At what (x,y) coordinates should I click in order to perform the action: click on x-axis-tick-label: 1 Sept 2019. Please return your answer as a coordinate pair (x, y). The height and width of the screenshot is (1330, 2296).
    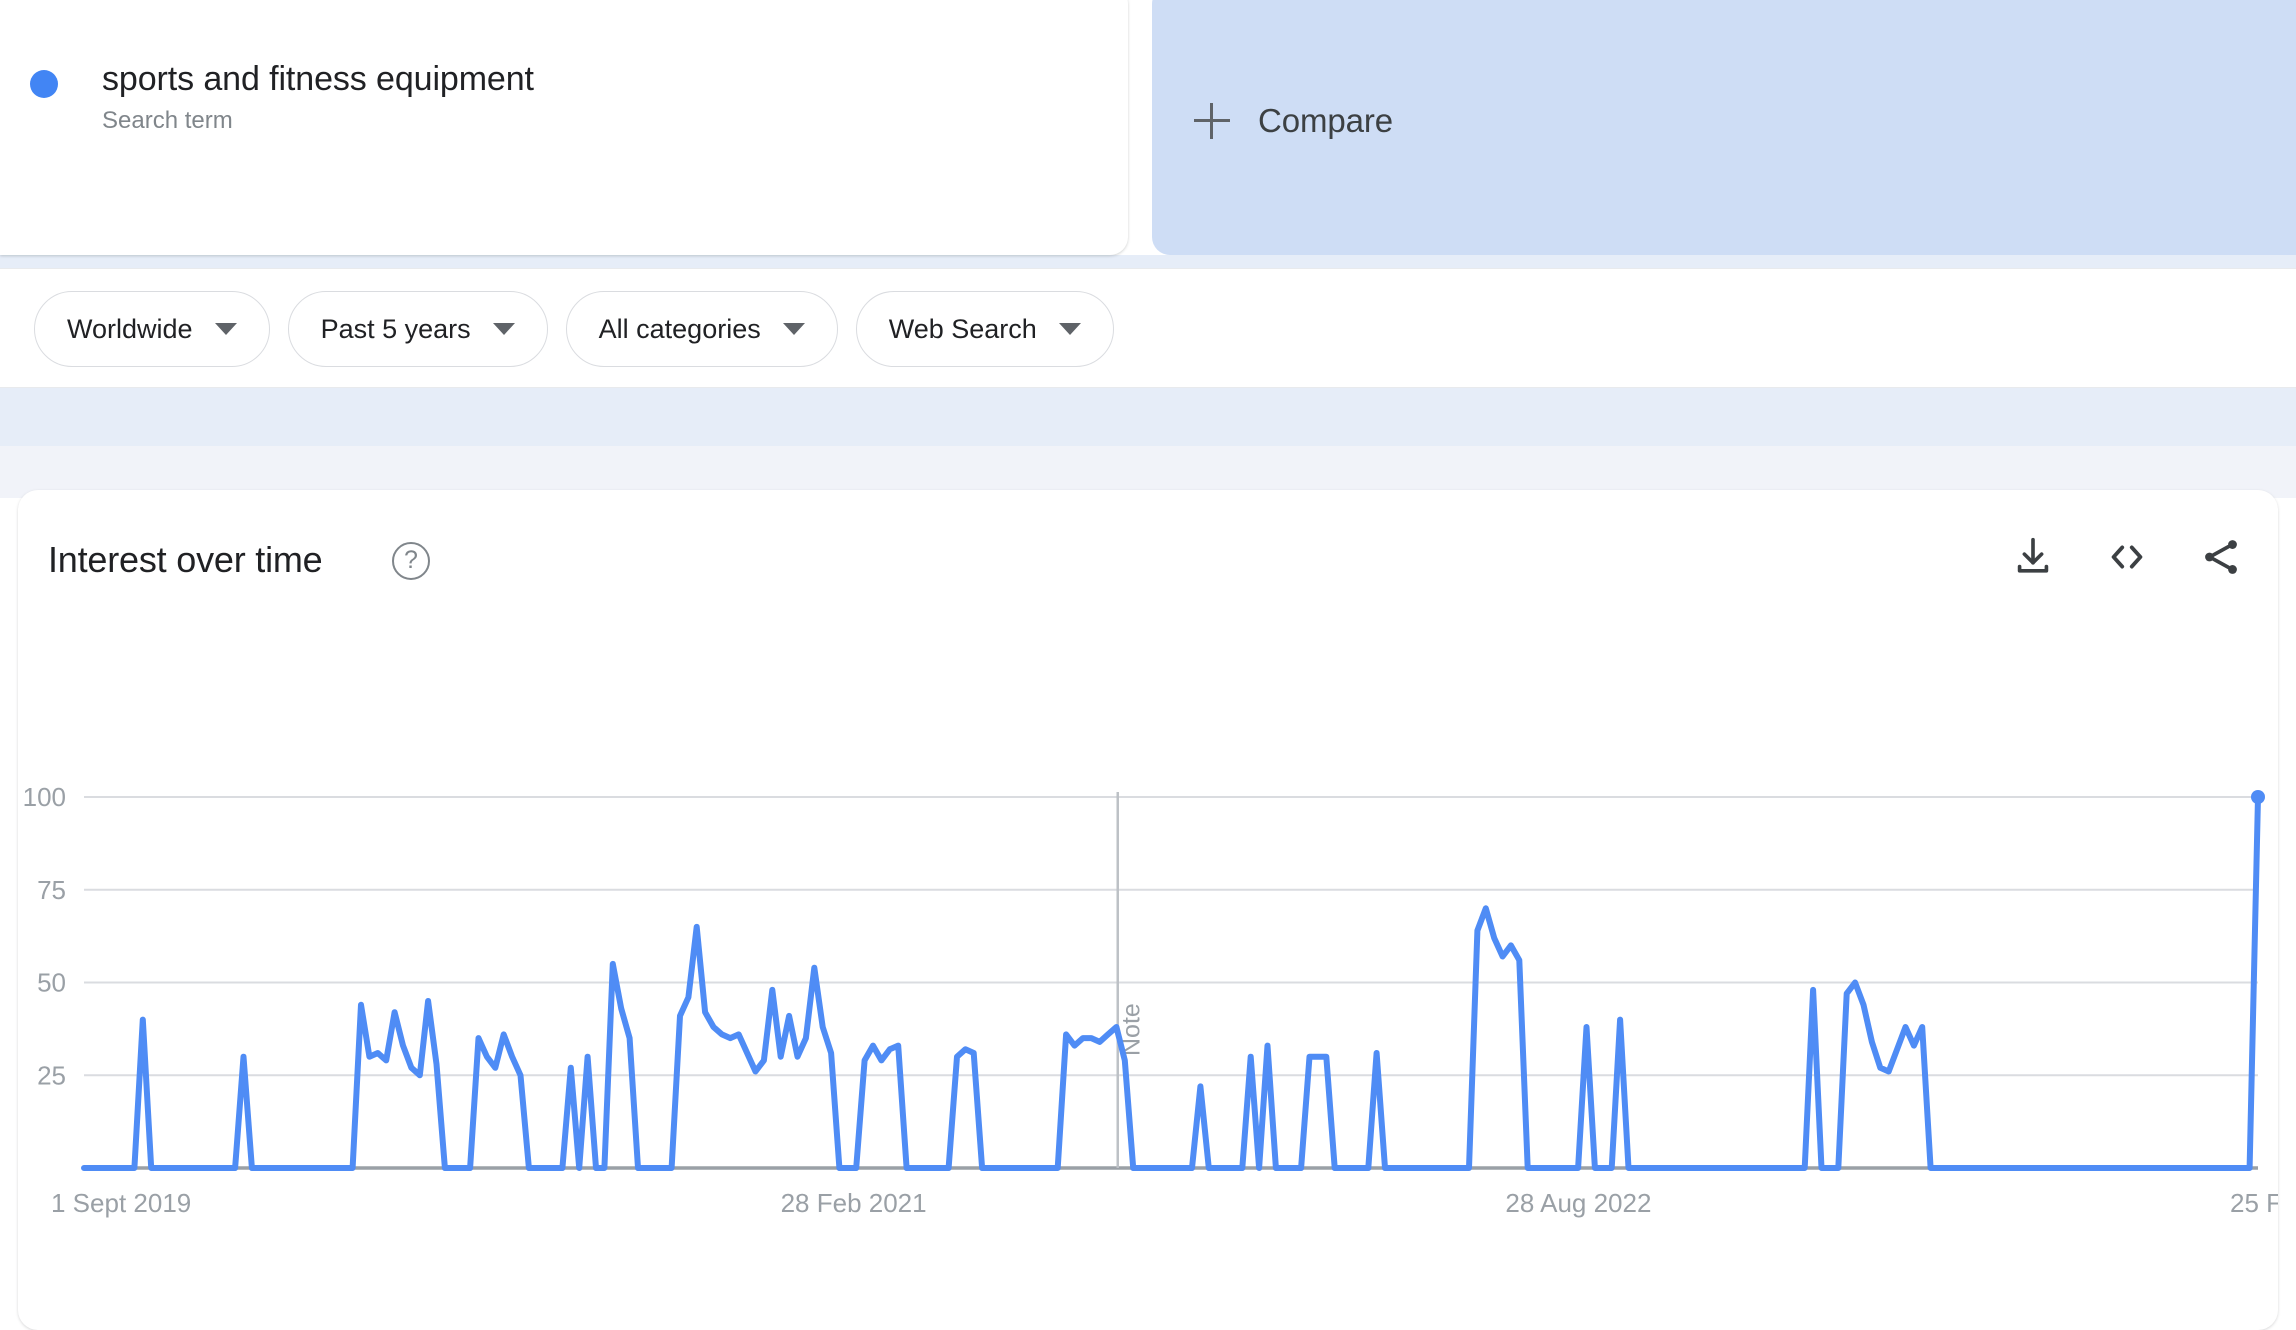
    Looking at the image, I should click on (121, 1203).